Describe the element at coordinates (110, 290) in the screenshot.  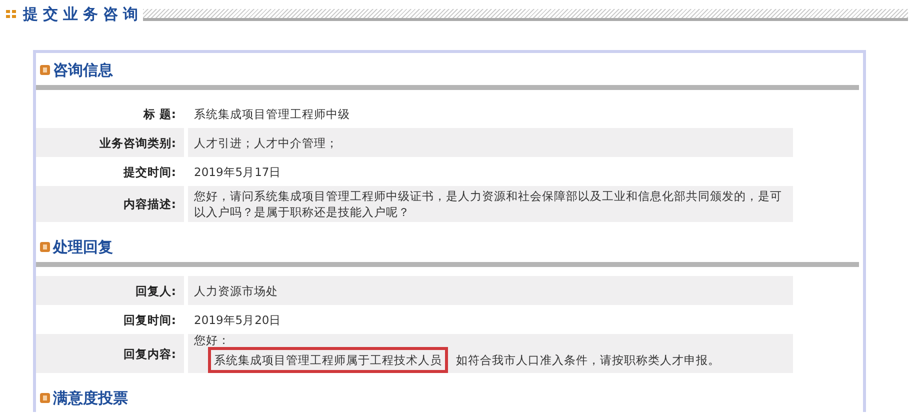
I see `field-label: 回复人:` at that location.